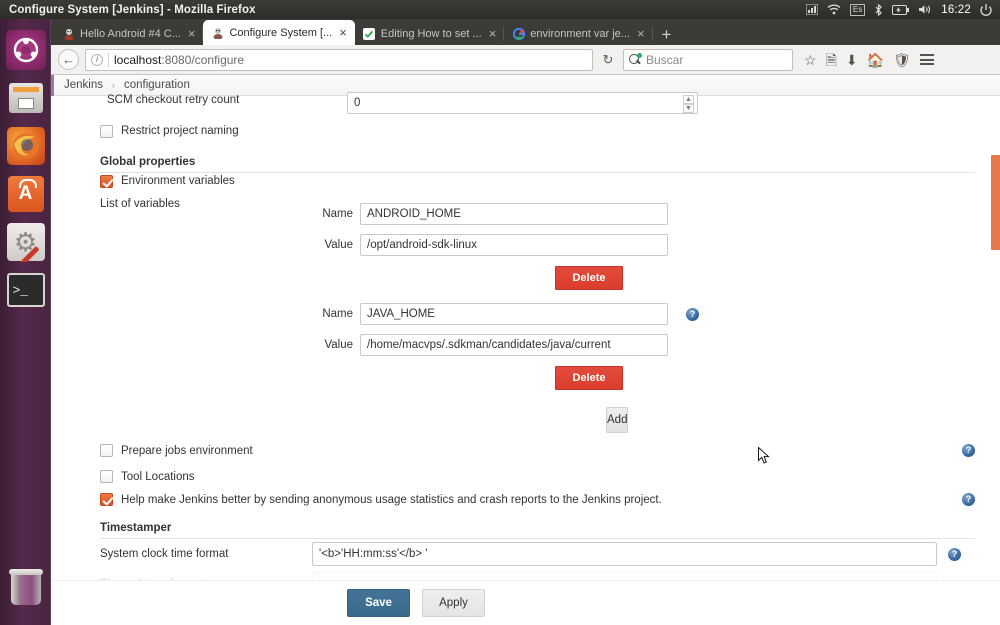  Describe the element at coordinates (26, 242) in the screenshot. I see `launcher-item-system-settings: ⚙` at that location.